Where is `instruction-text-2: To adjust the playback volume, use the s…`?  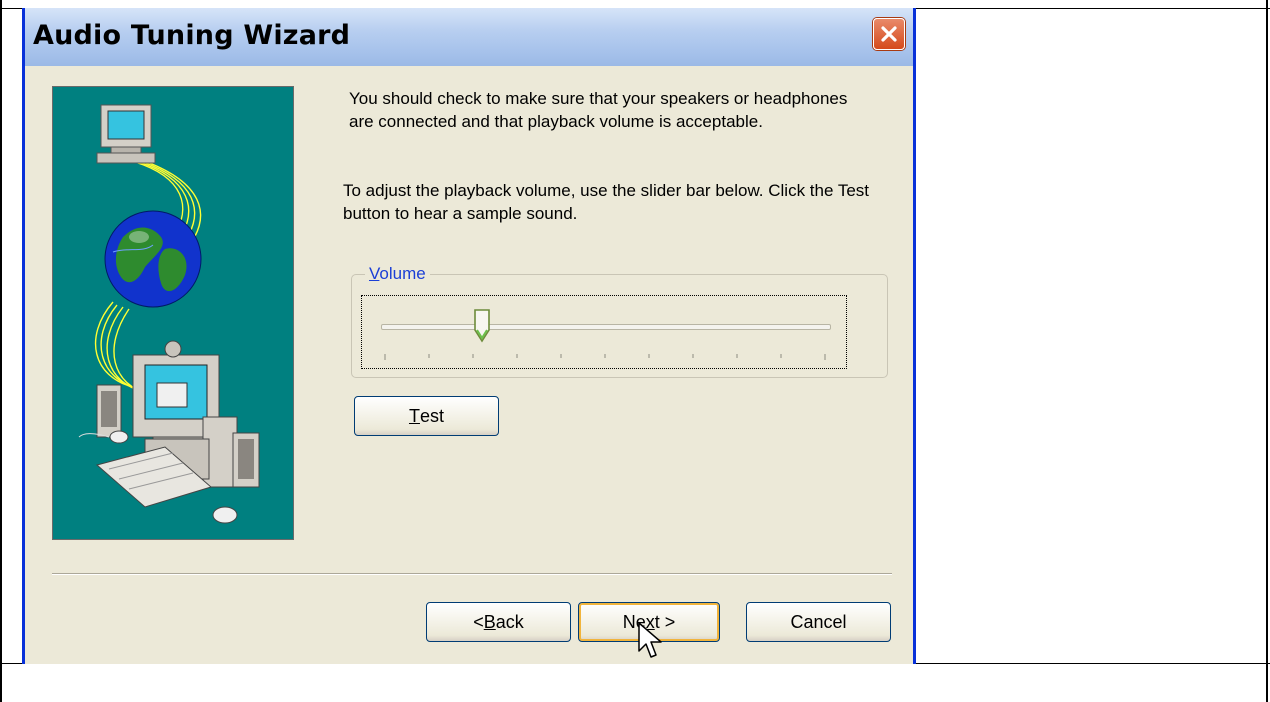 instruction-text-2: To adjust the playback volume, use the s… is located at coordinates (606, 202).